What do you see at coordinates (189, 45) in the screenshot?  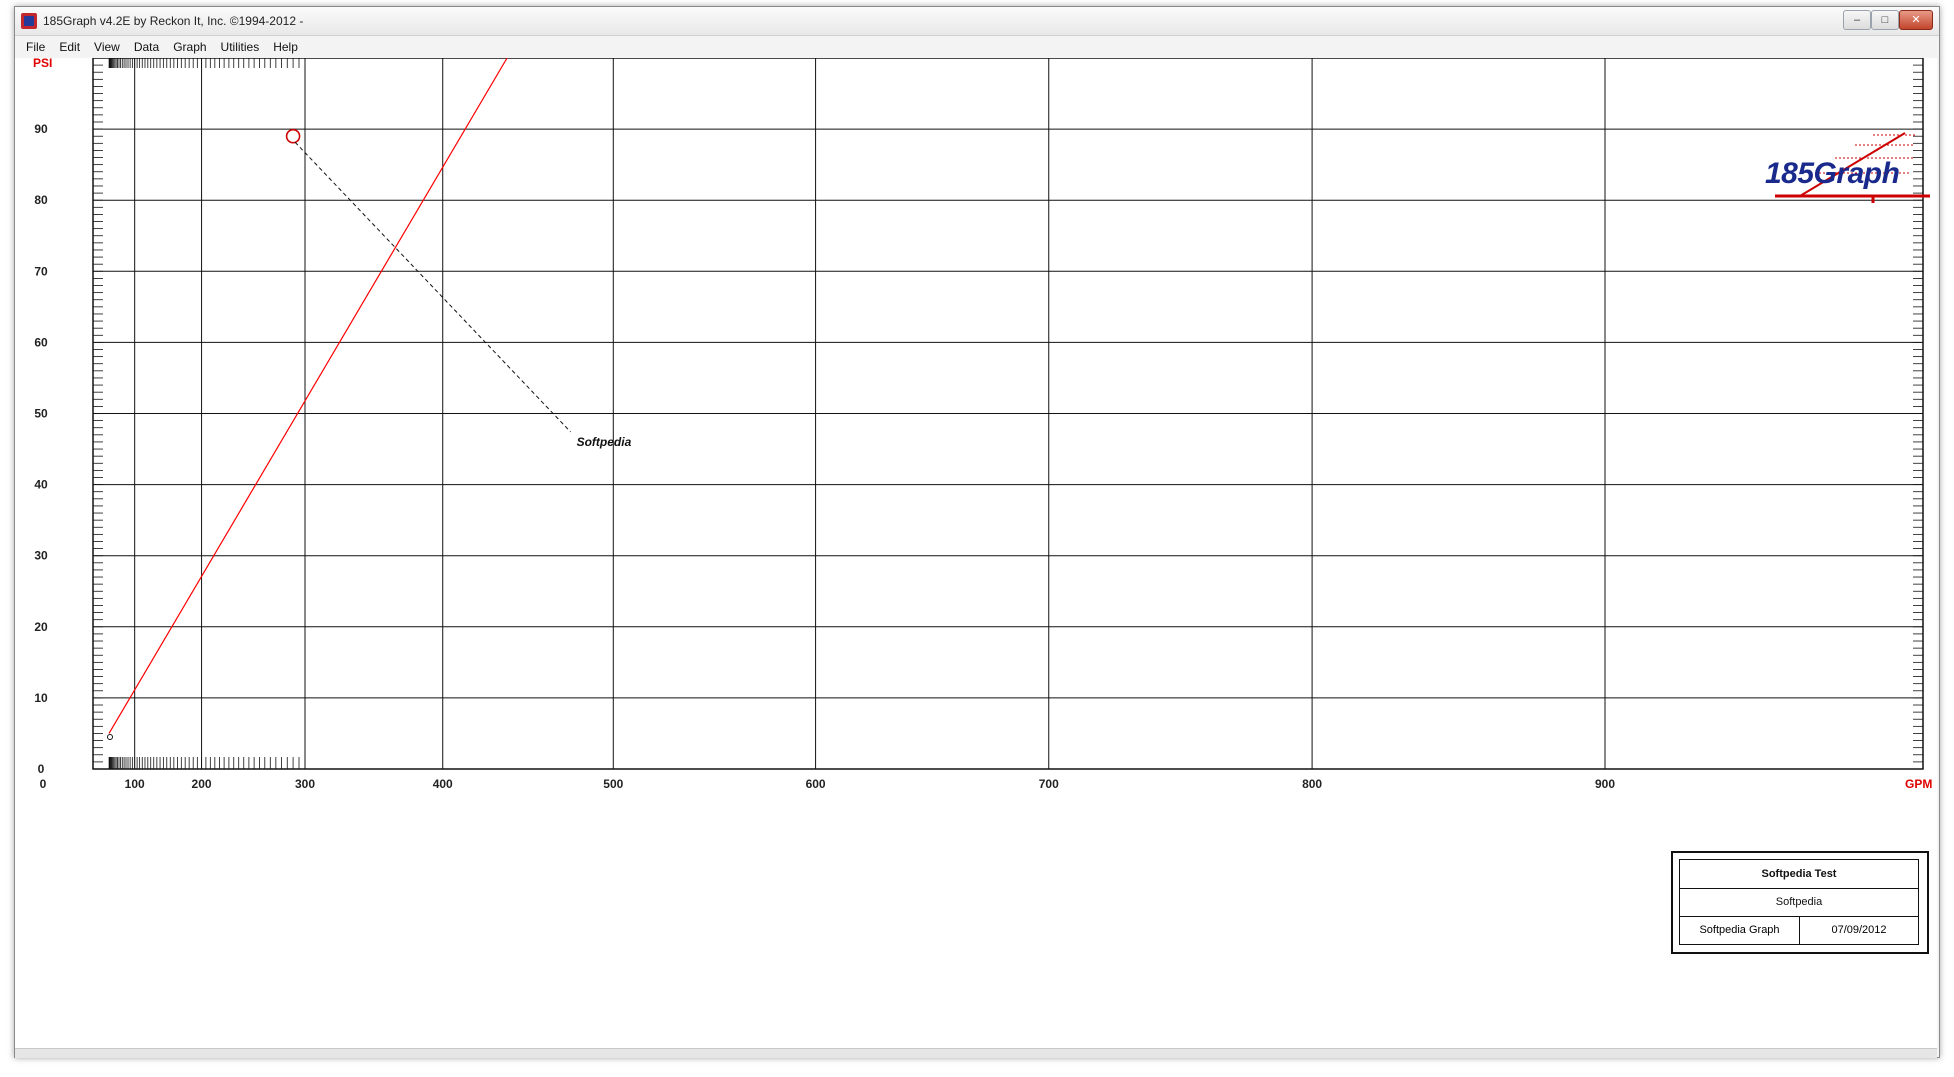 I see `menu-graph: Graph` at bounding box center [189, 45].